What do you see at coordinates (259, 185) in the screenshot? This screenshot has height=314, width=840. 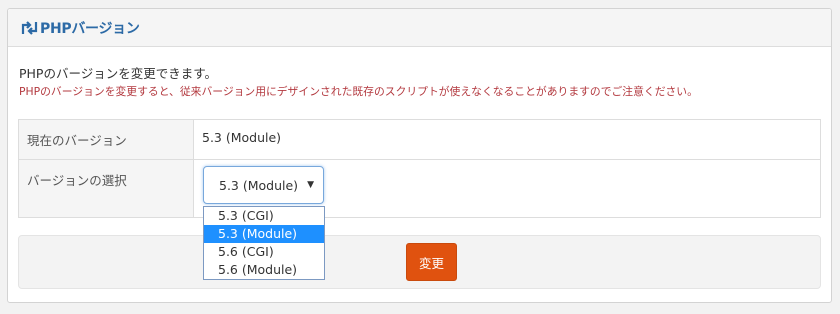 I see `version-select-value: 5.3 (Module)` at bounding box center [259, 185].